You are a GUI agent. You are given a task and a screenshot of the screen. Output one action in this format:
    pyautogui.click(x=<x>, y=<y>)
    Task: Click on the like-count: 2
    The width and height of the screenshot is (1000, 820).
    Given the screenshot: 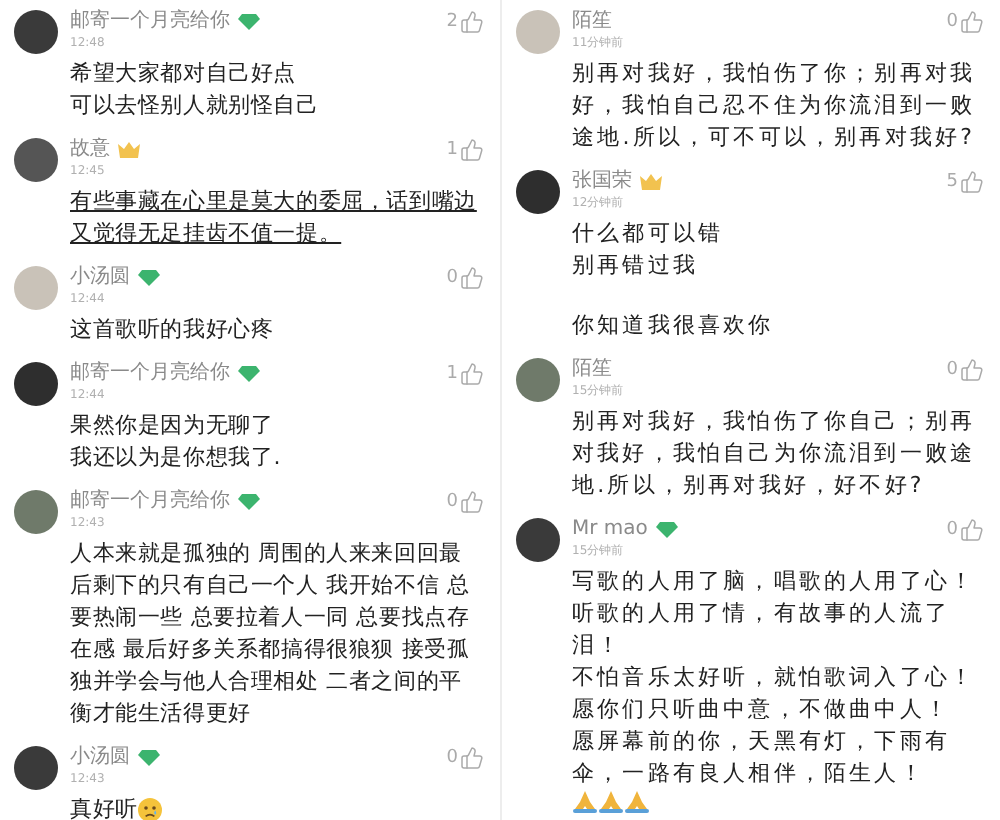 What is the action you would take?
    pyautogui.click(x=452, y=22)
    